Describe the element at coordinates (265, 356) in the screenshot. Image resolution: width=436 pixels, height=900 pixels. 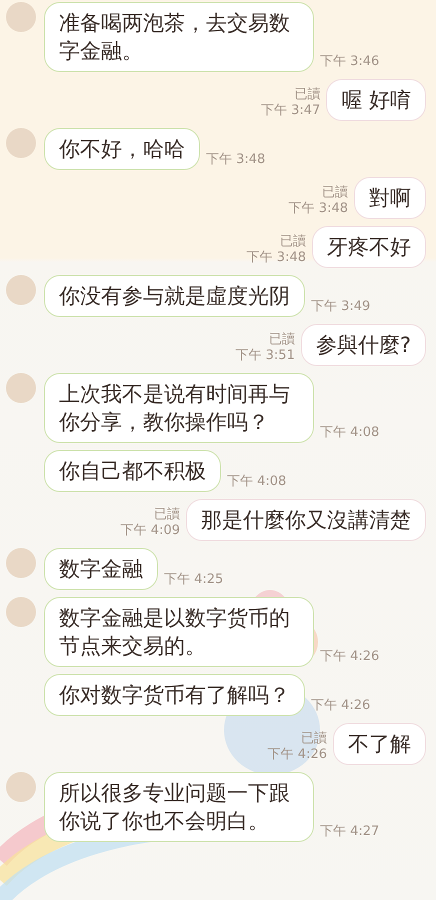
I see `timestamp: 下午 3:51` at that location.